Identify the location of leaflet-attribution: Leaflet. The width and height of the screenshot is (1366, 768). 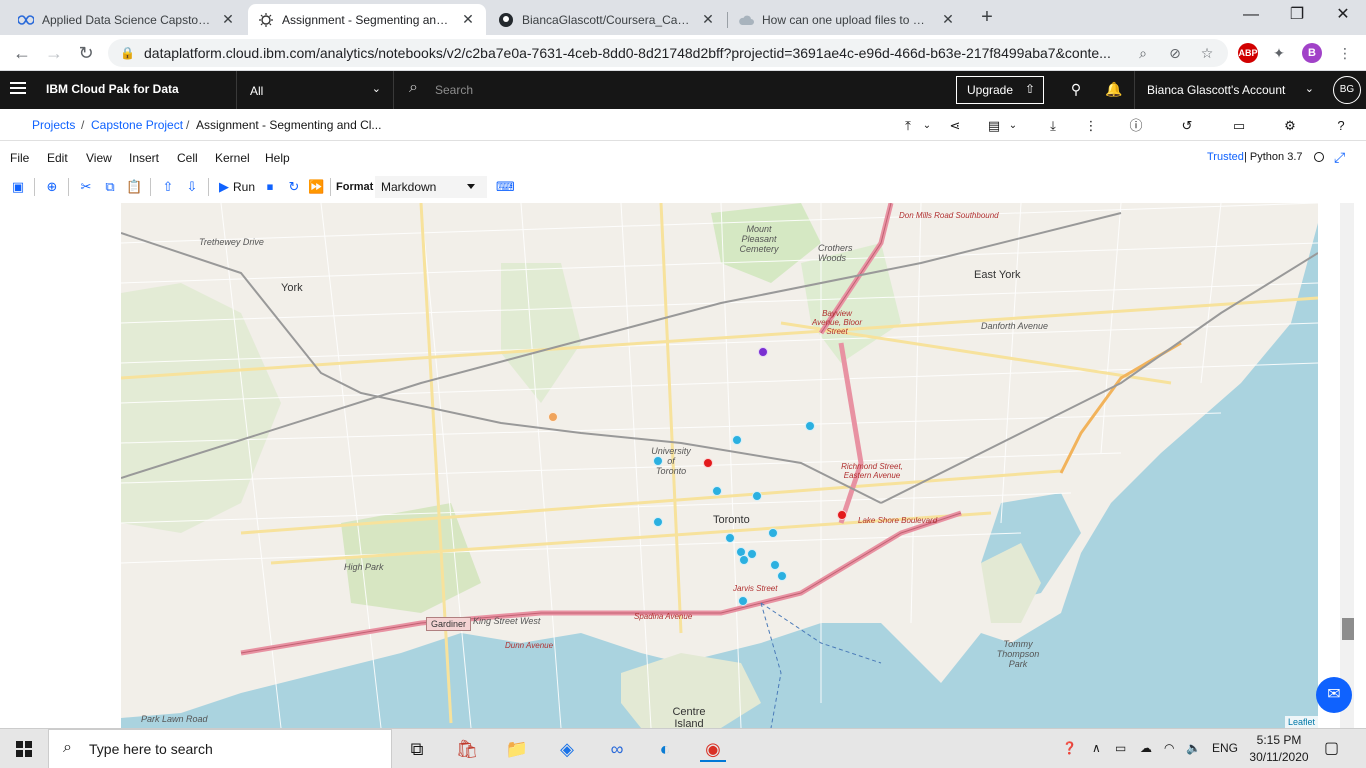
(1301, 722).